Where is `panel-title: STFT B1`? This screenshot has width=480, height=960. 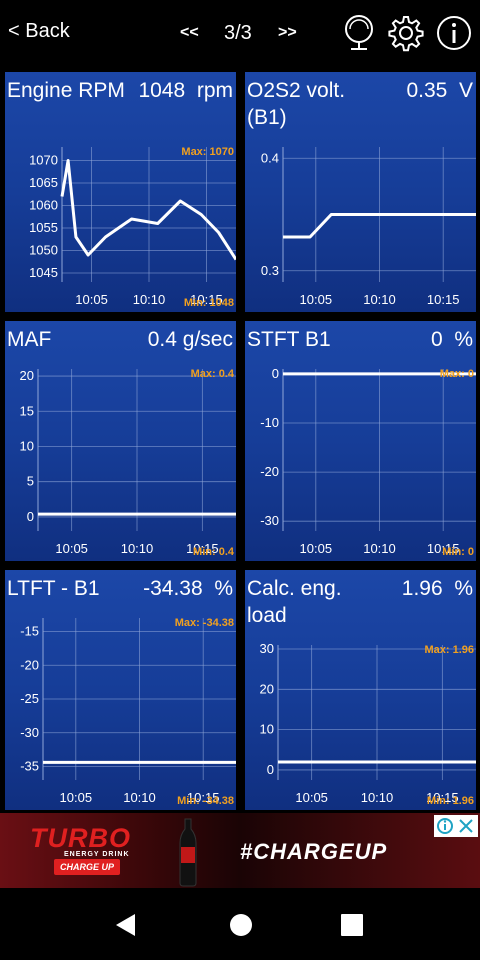 panel-title: STFT B1 is located at coordinates (289, 339).